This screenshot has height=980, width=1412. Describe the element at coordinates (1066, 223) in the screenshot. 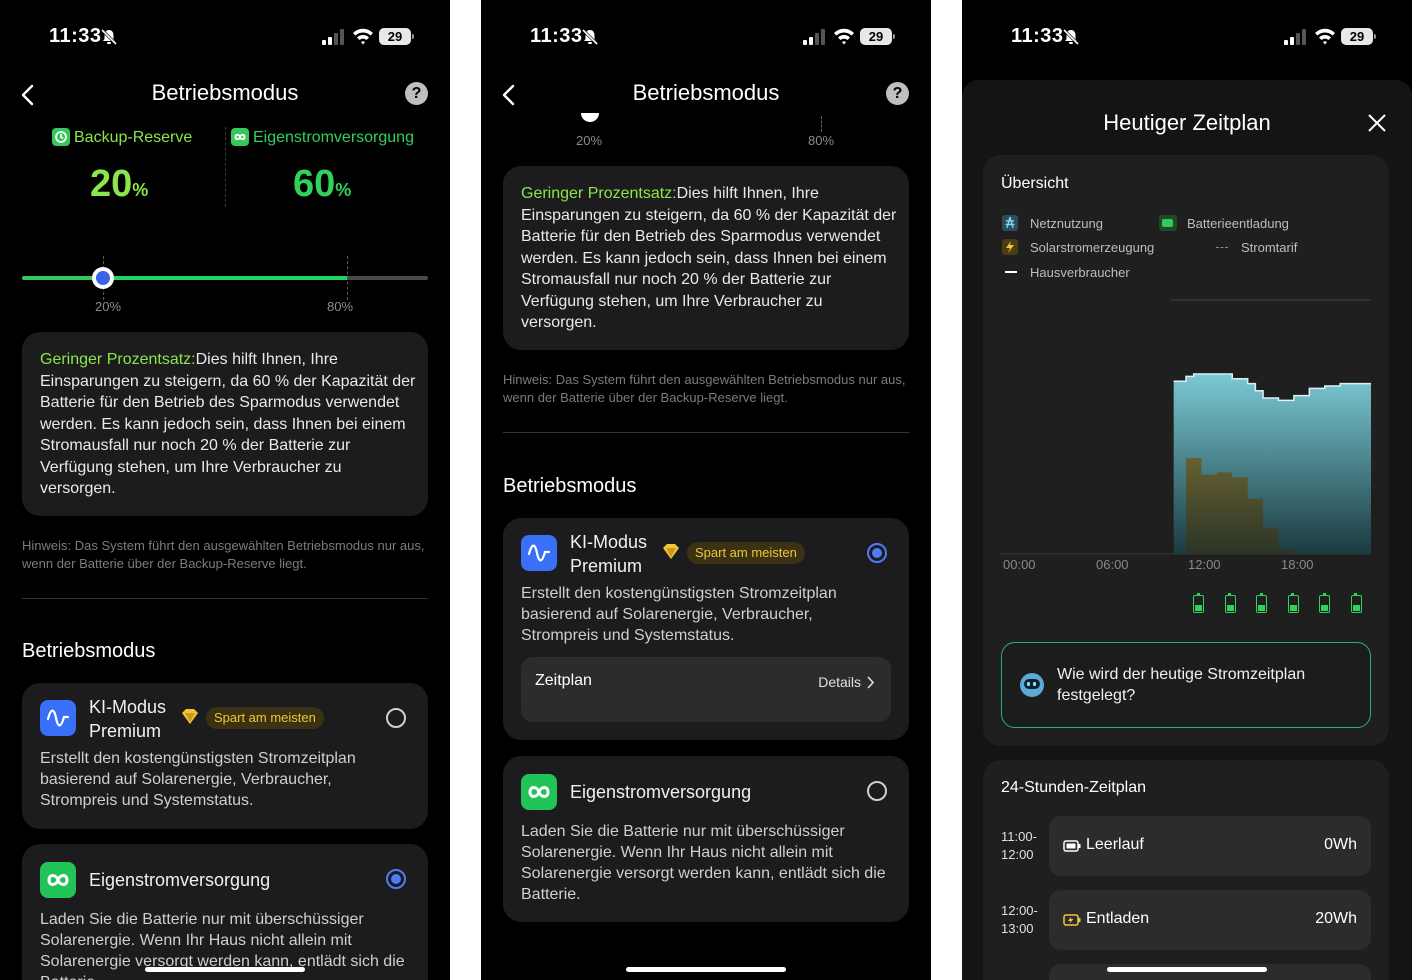

I see `legend-grid: Netznutzung` at that location.